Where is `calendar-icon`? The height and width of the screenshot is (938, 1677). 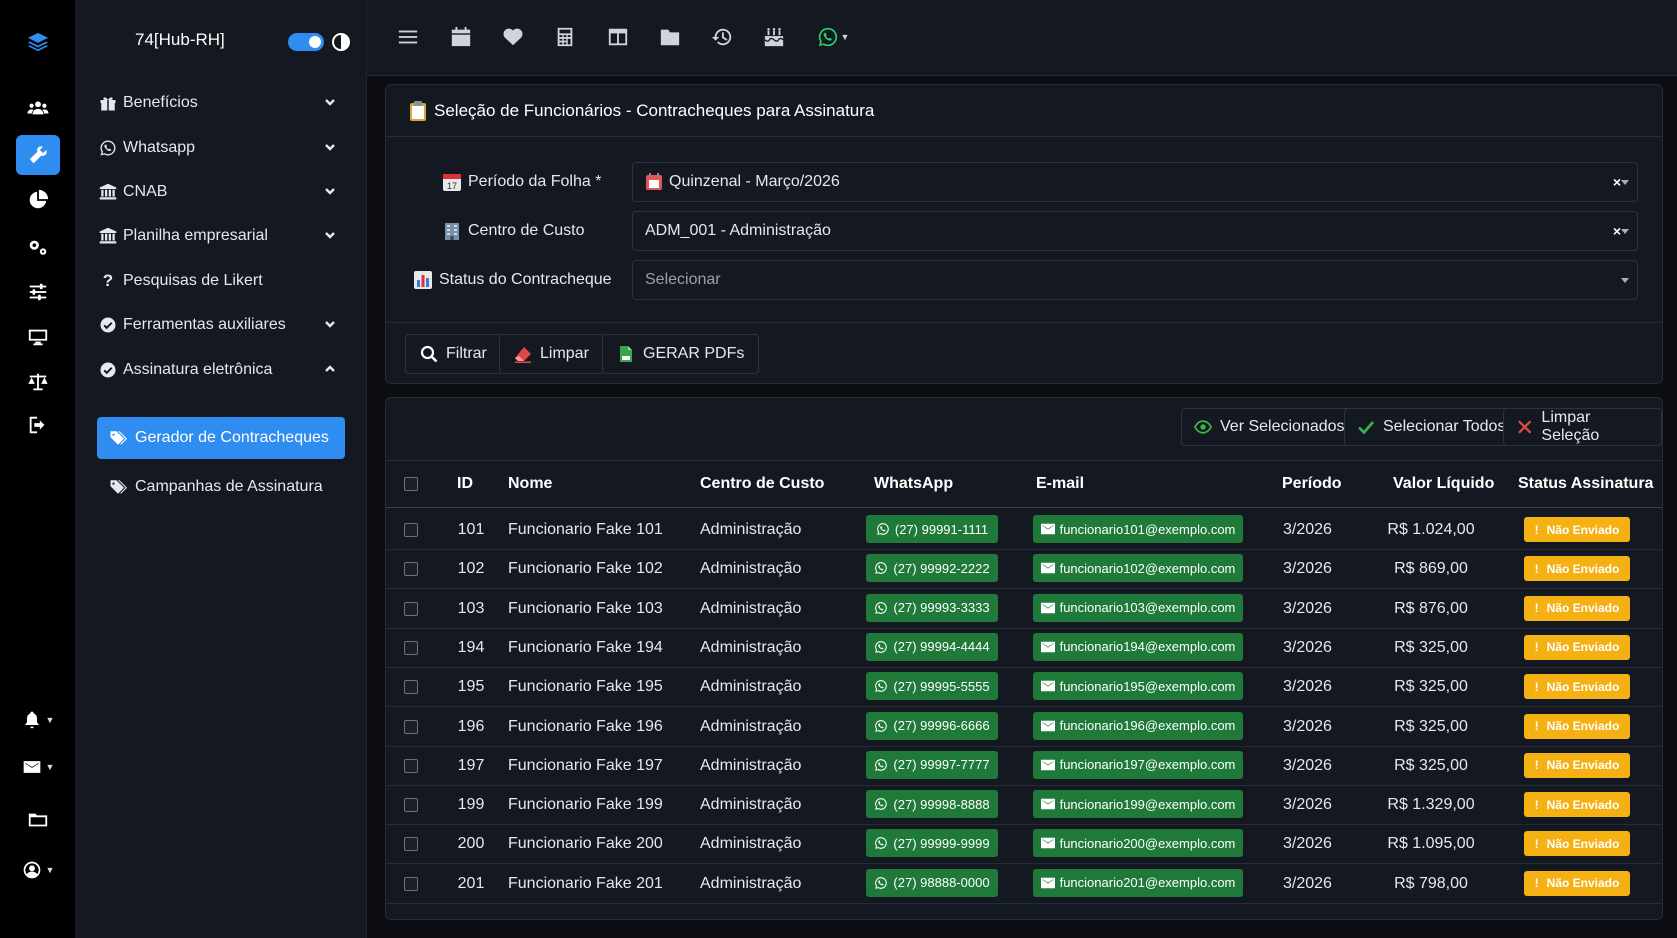 calendar-icon is located at coordinates (461, 37).